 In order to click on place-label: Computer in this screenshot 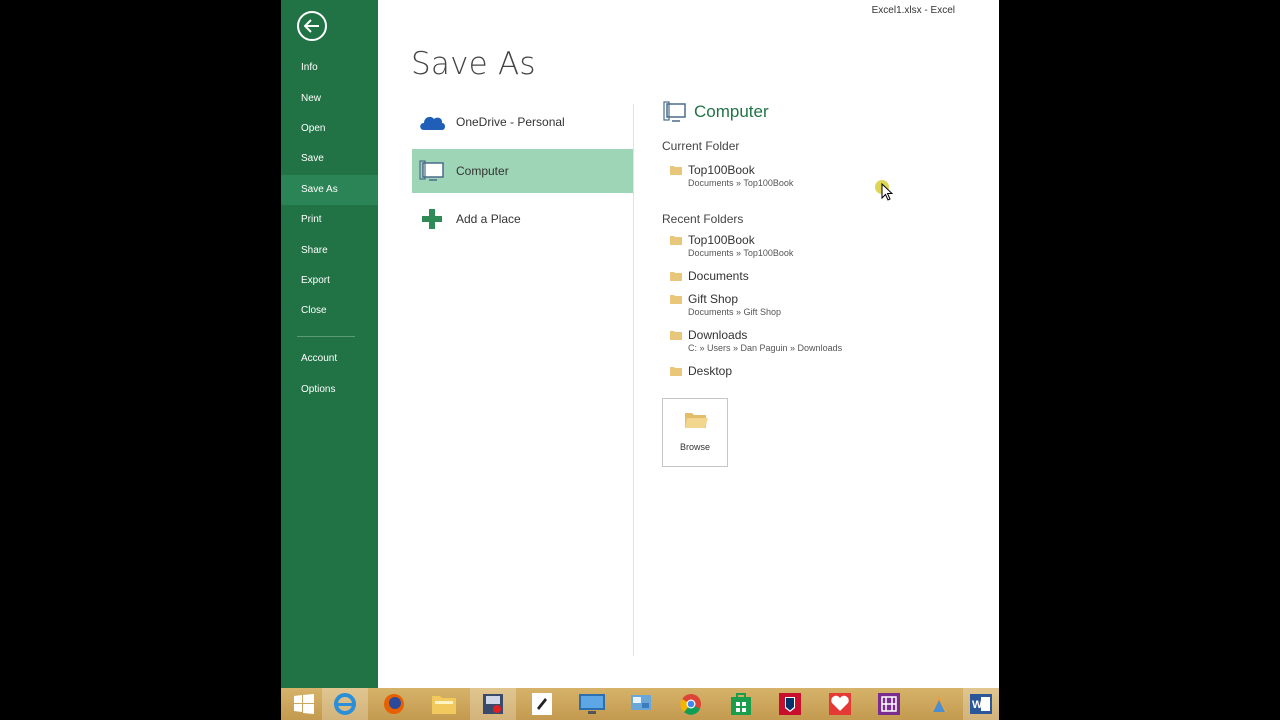, I will do `click(482, 171)`.